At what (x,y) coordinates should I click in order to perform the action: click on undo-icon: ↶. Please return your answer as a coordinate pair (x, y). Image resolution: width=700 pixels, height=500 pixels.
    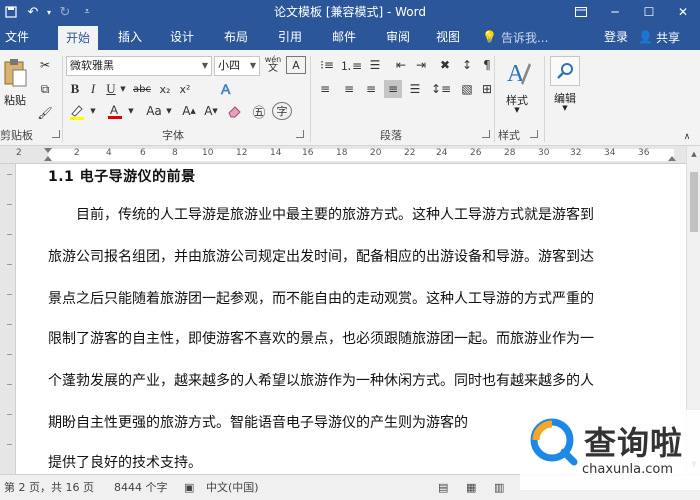
    Looking at the image, I should click on (33, 12).